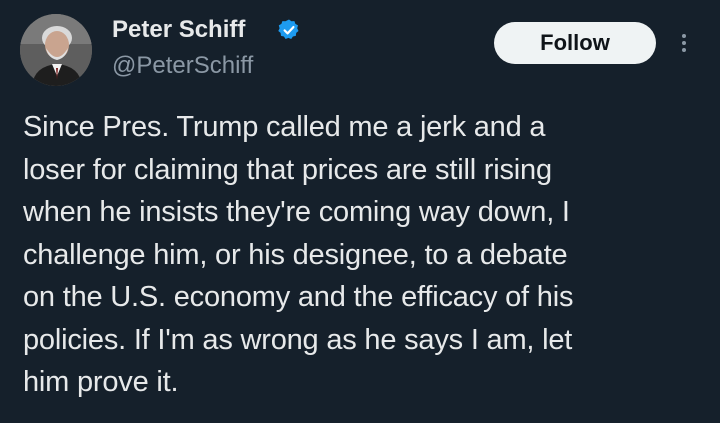  I want to click on author-handle: @PeterSchiff, so click(182, 66).